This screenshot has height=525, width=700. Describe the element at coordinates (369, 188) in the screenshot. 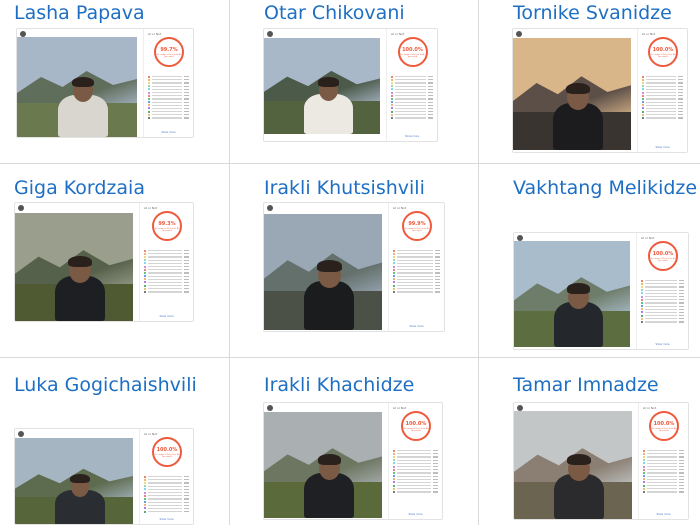

I see `person-name-link: Irakli Khutsishvili` at that location.